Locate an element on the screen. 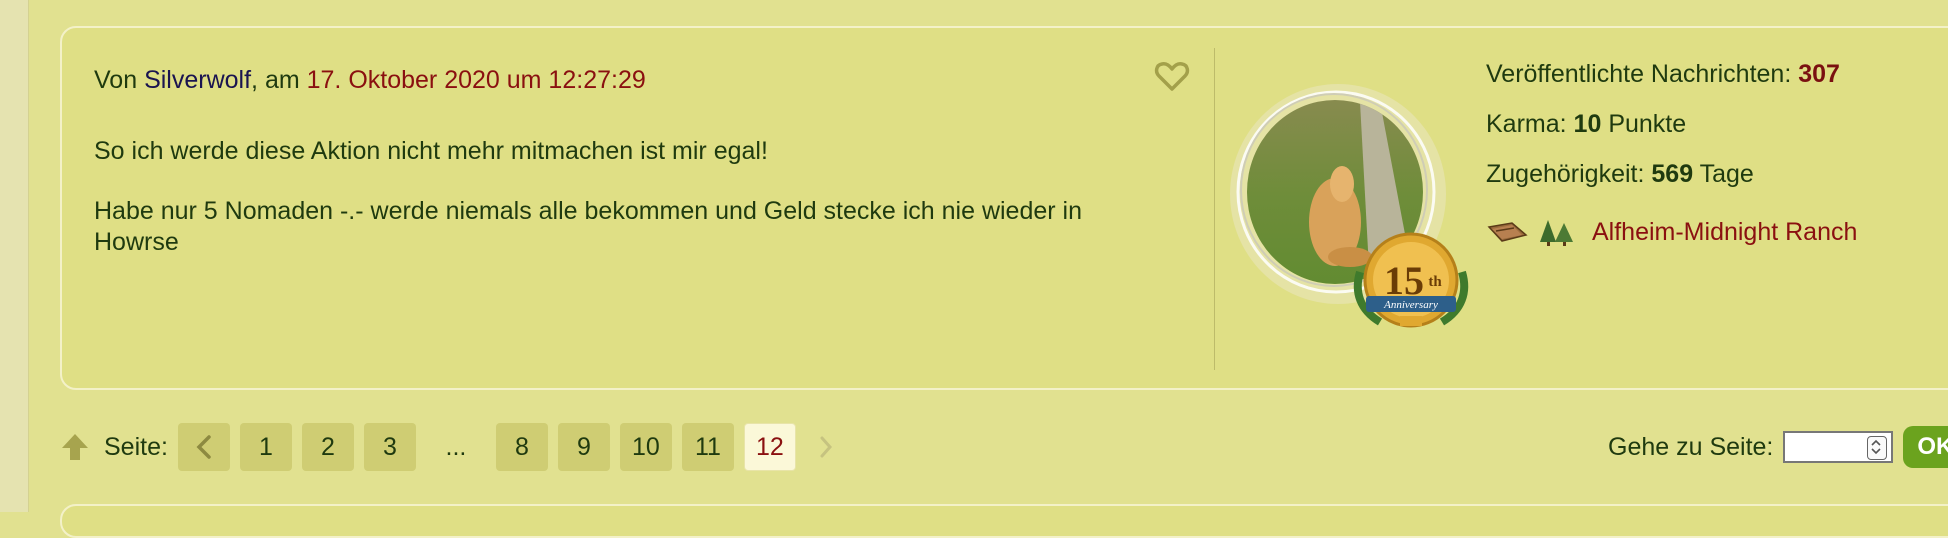 The height and width of the screenshot is (538, 1948). stat-label: Zugehörigkeit: is located at coordinates (1565, 174).